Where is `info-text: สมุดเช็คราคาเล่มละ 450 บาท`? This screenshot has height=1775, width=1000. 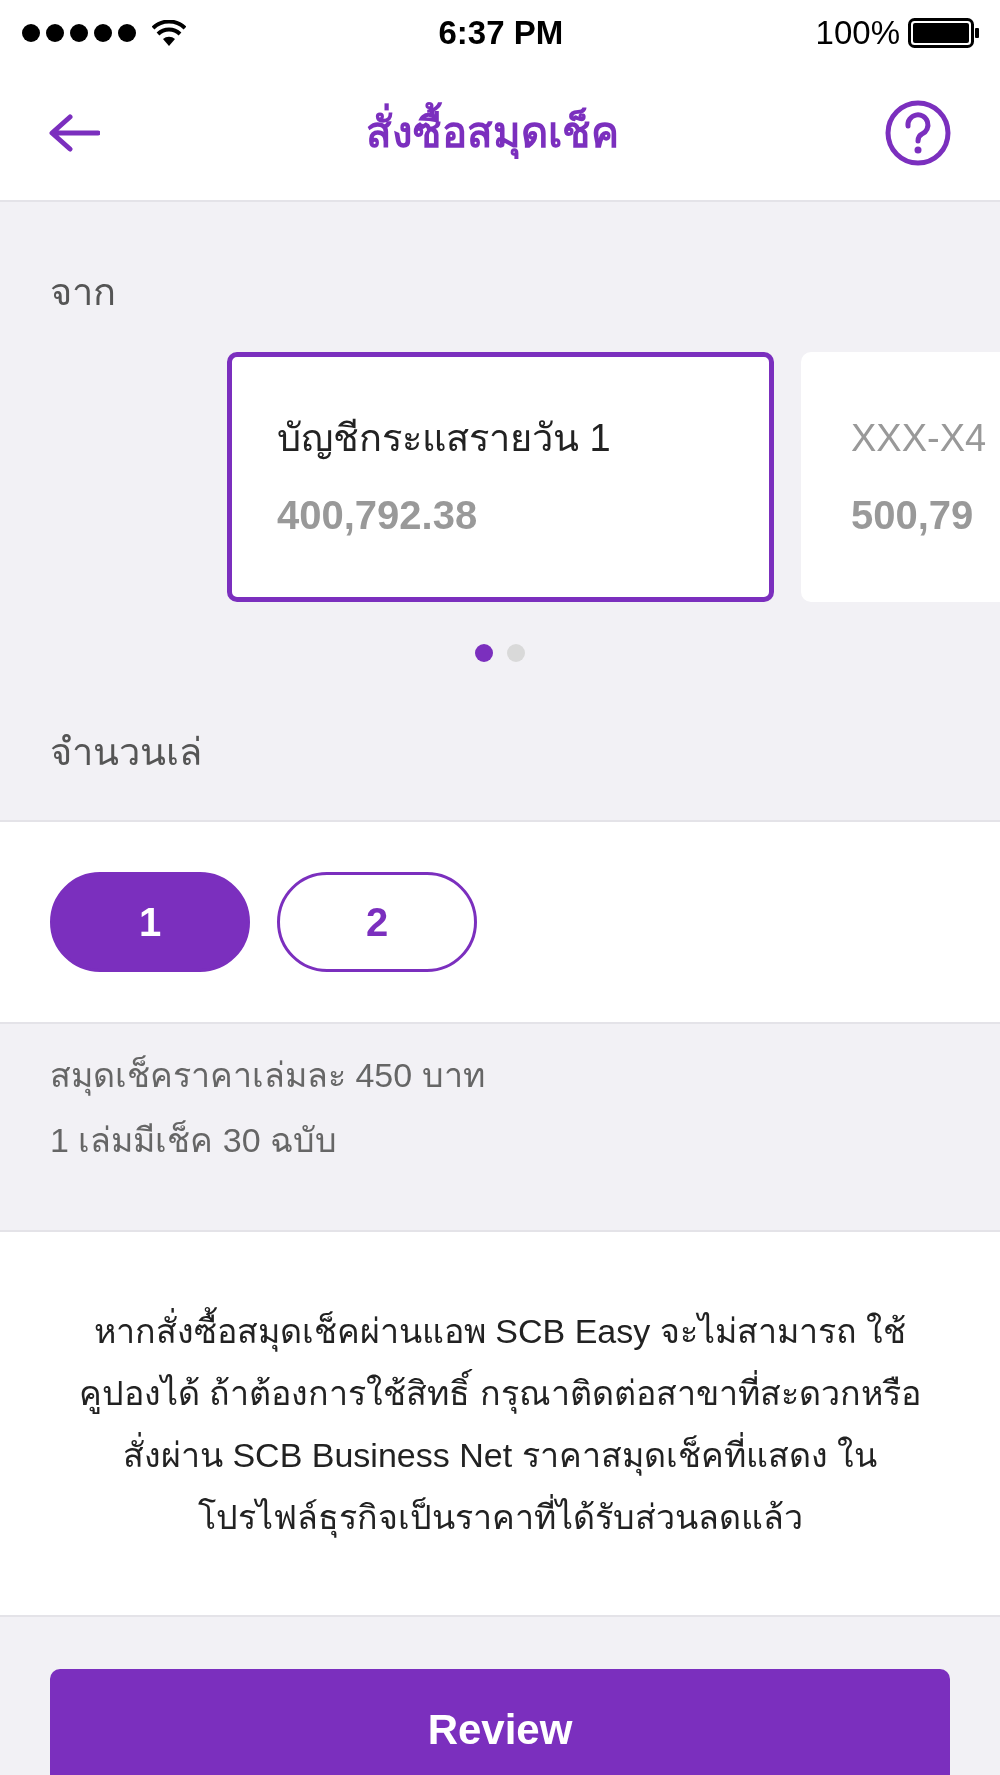
info-text: สมุดเช็คราคาเล่มละ 450 บาท is located at coordinates (268, 1076).